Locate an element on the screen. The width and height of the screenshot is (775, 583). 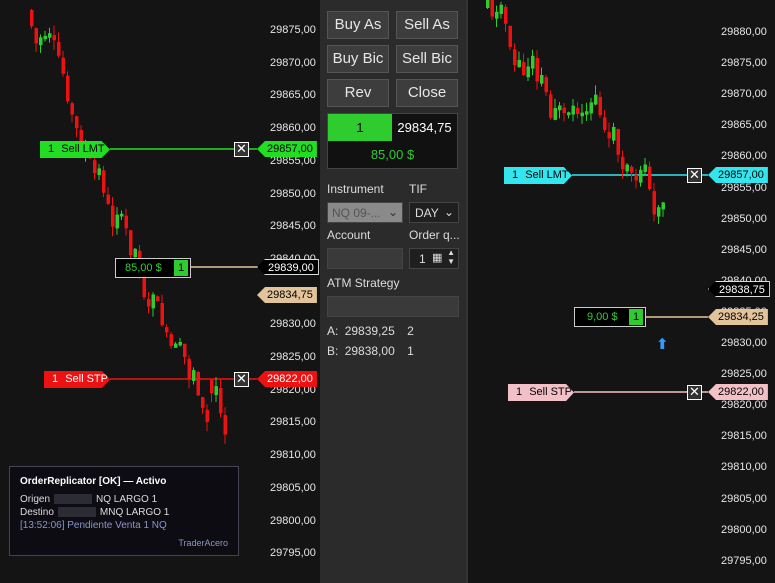
sell-bid-button: Sell Bic is located at coordinates (427, 59).